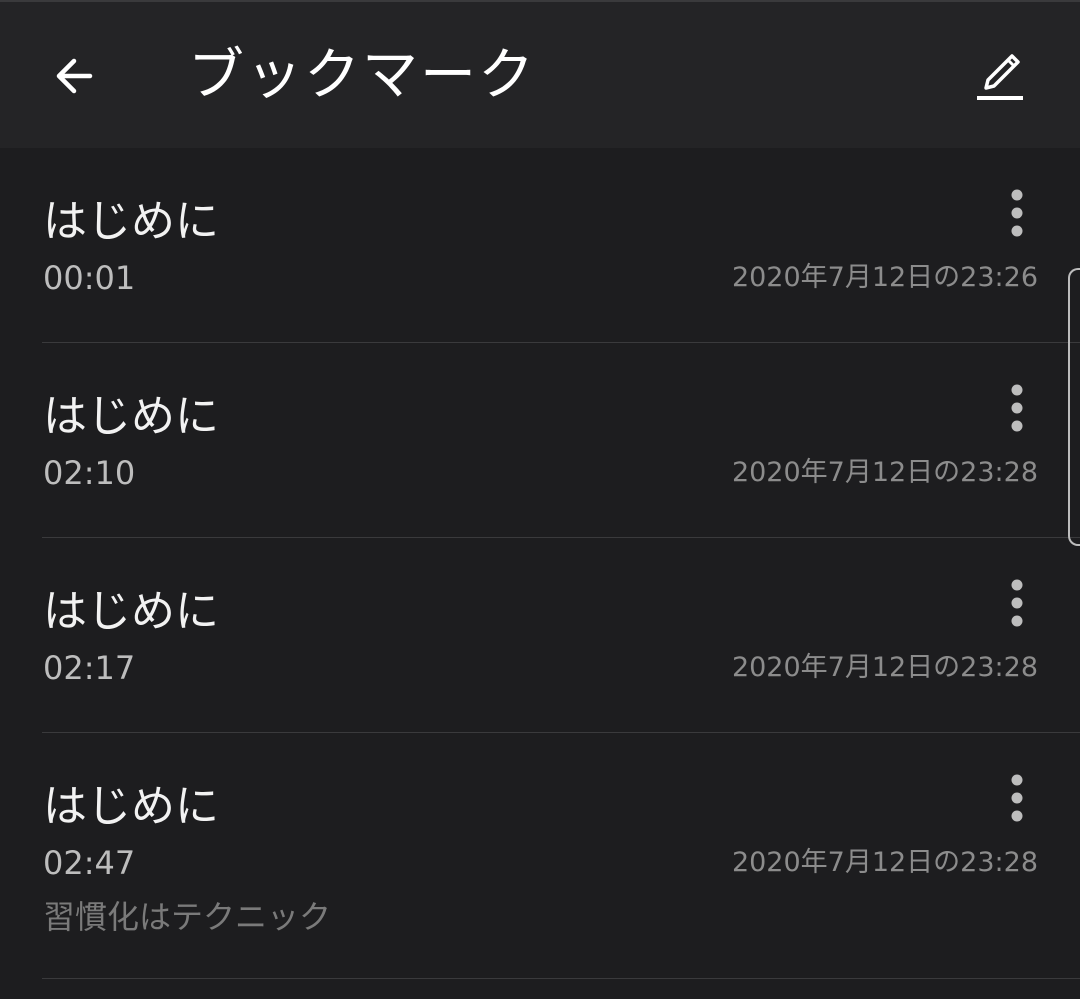  Describe the element at coordinates (1074, 407) in the screenshot. I see `scrollbar-thumb` at that location.